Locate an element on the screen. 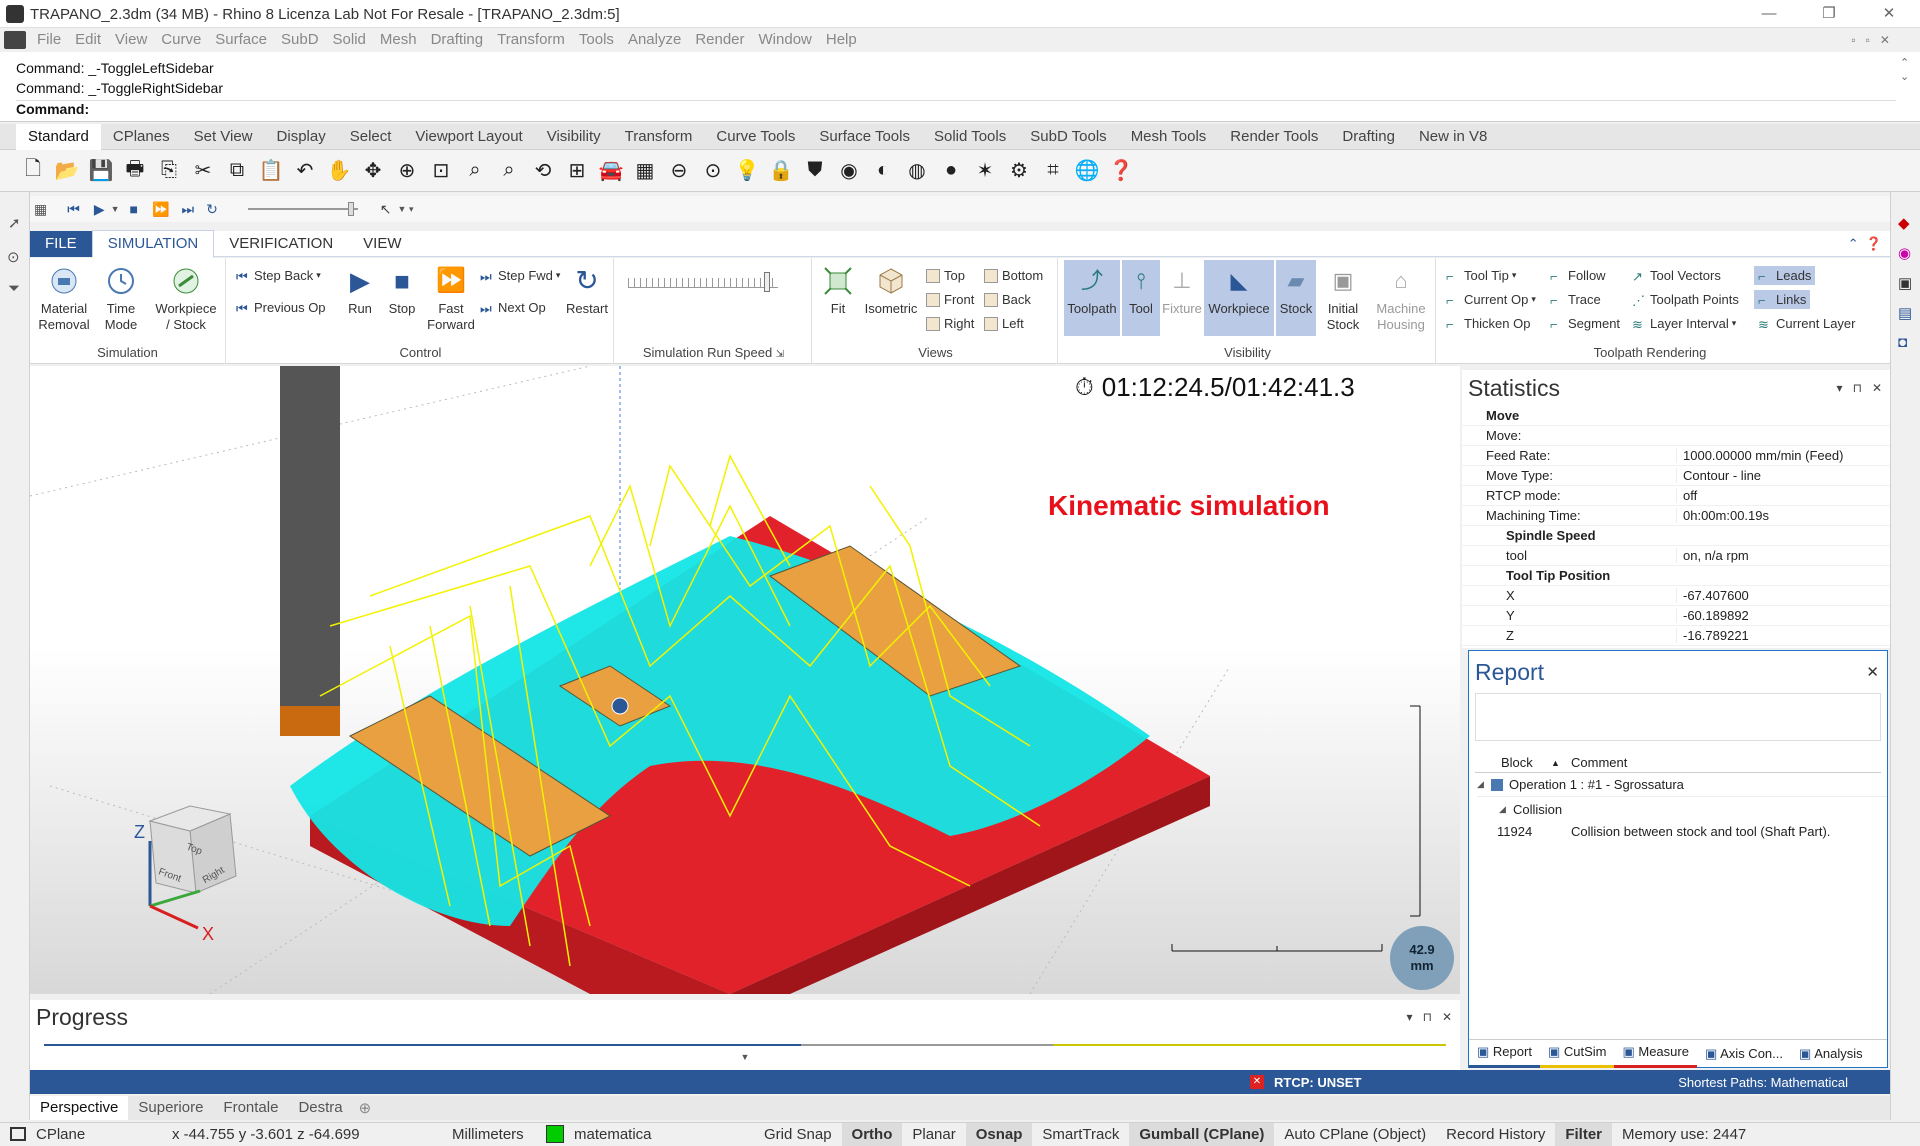  fixture-toggle: ⊥ Fixture is located at coordinates (1182, 290).